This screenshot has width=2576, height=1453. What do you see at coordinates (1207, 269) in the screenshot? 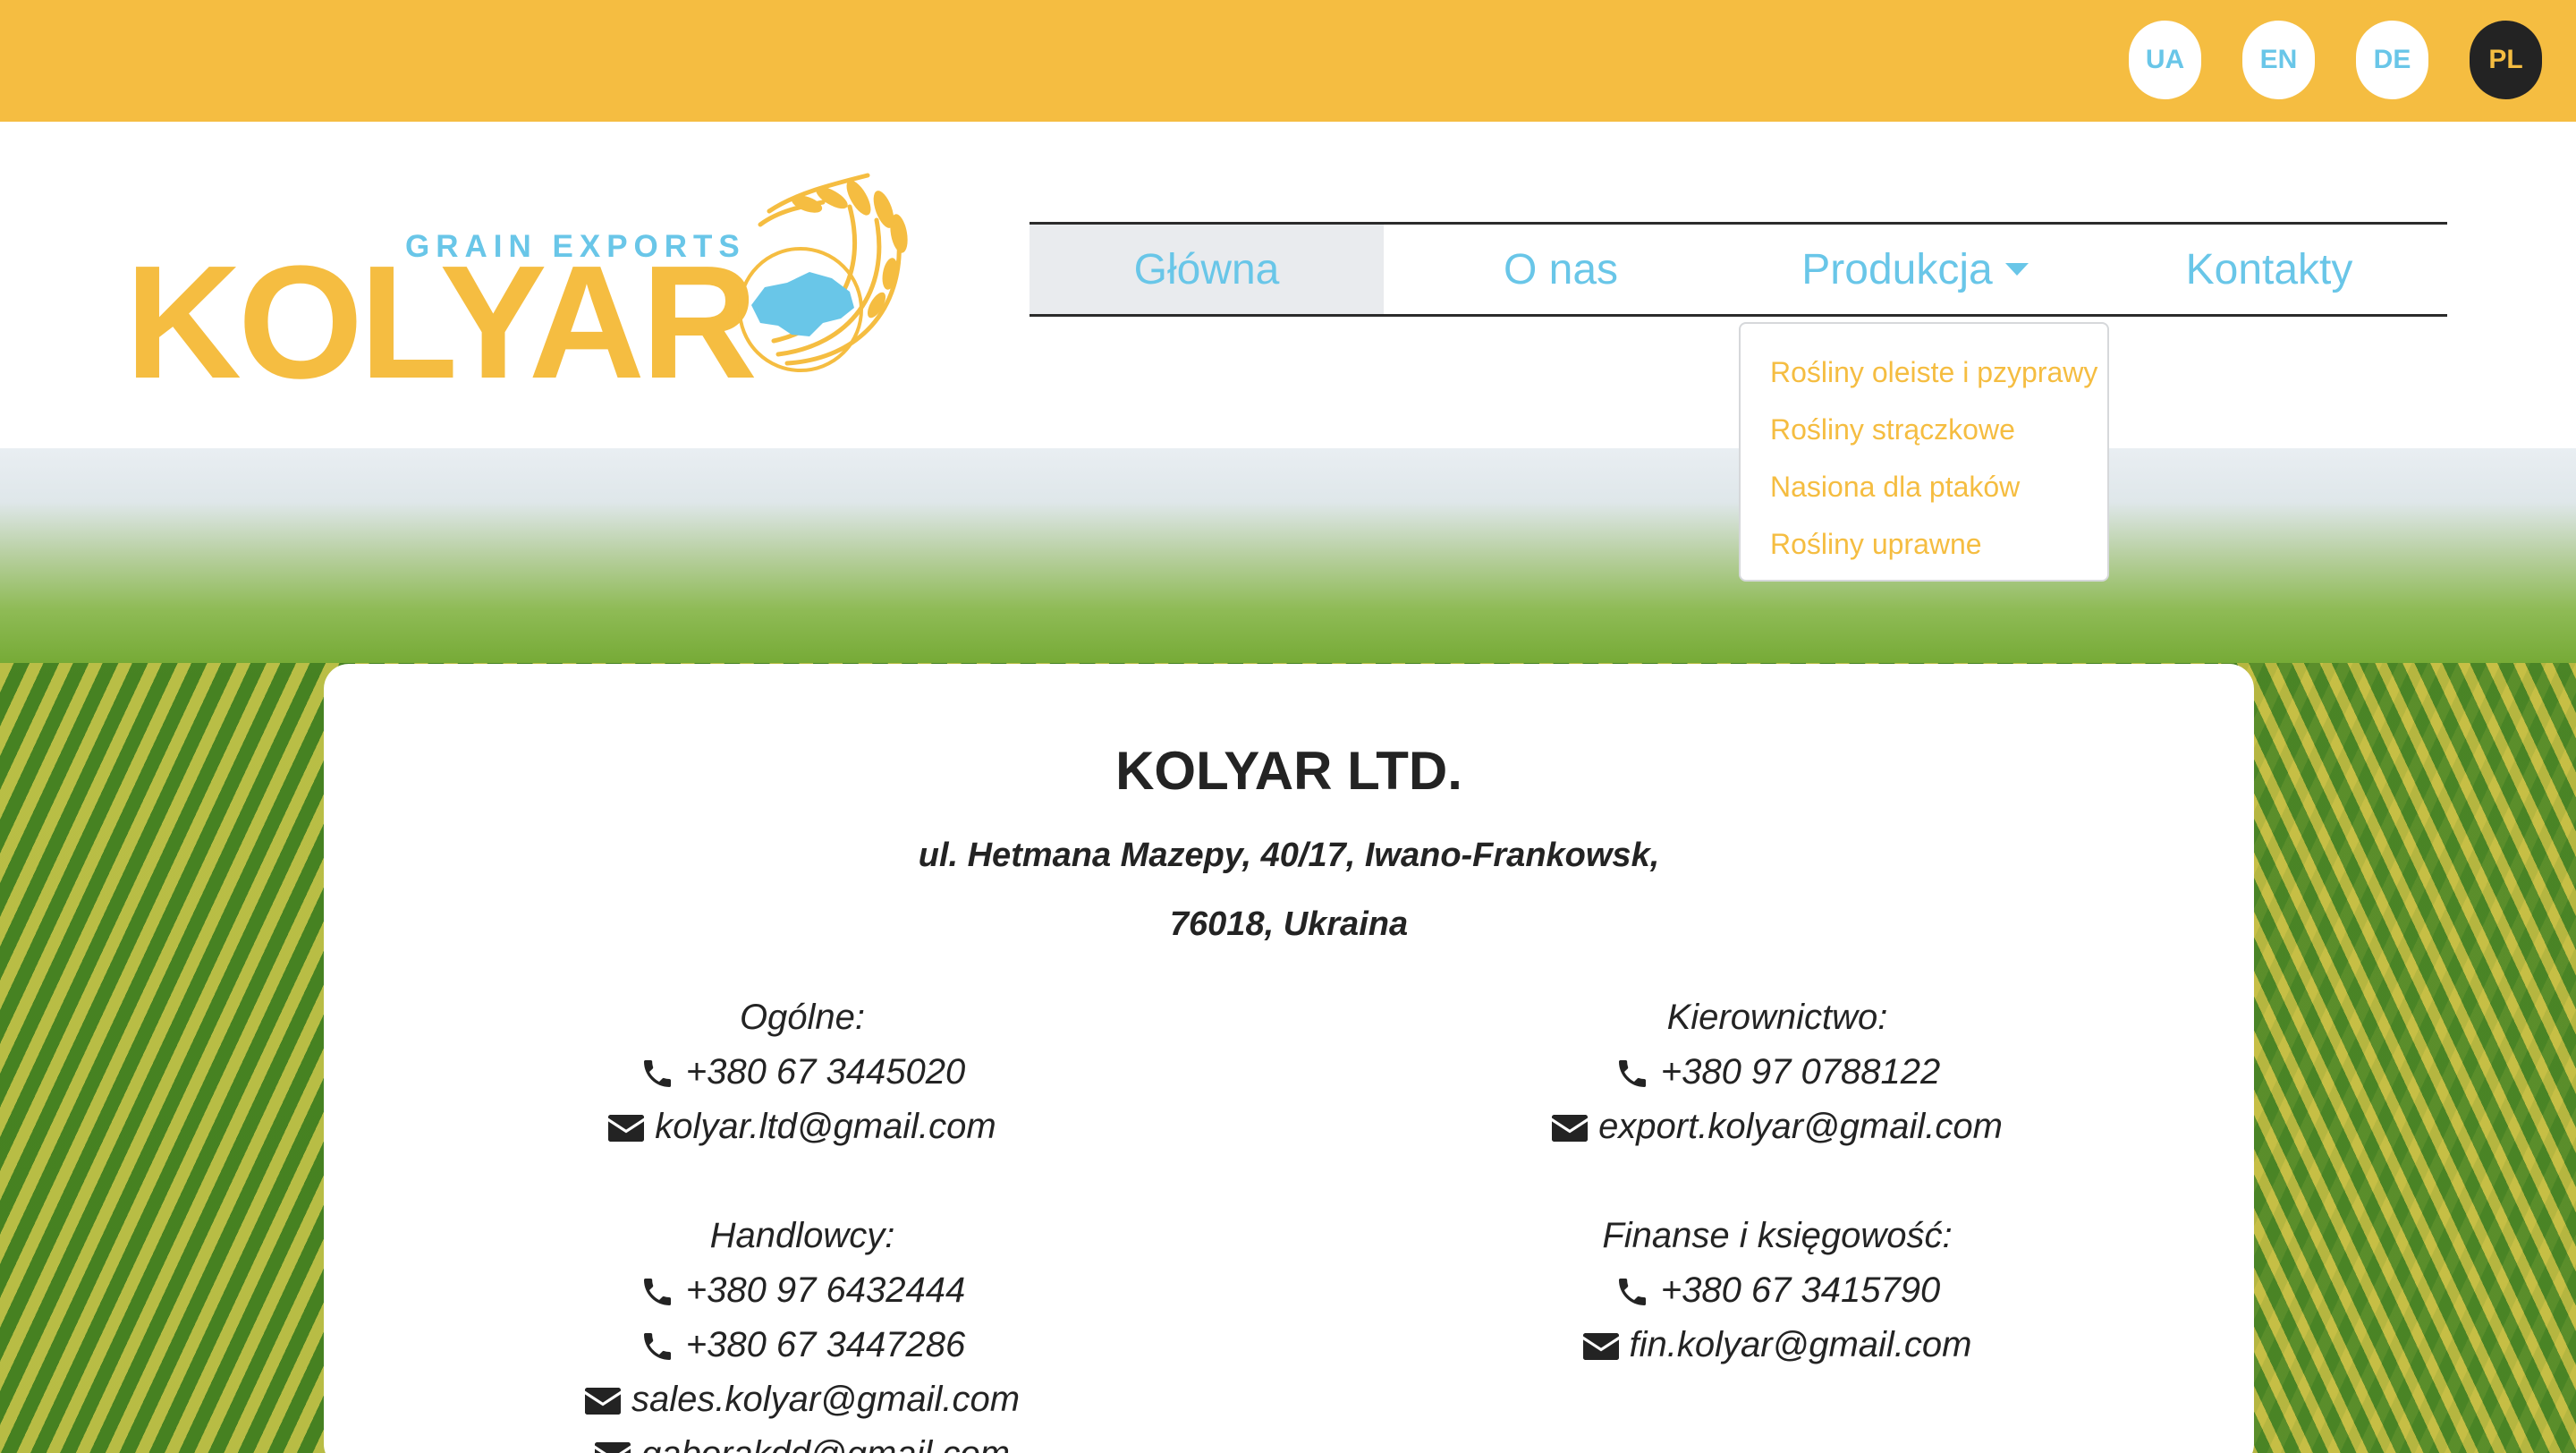
I see `nav-home: Główna` at bounding box center [1207, 269].